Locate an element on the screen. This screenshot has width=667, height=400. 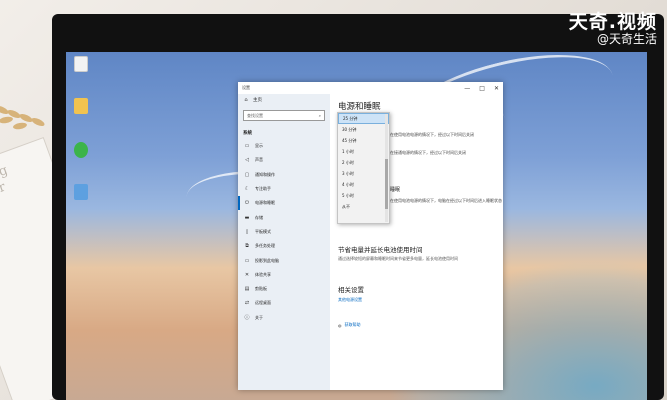
desktop-file-icon is located at coordinates (81, 64).